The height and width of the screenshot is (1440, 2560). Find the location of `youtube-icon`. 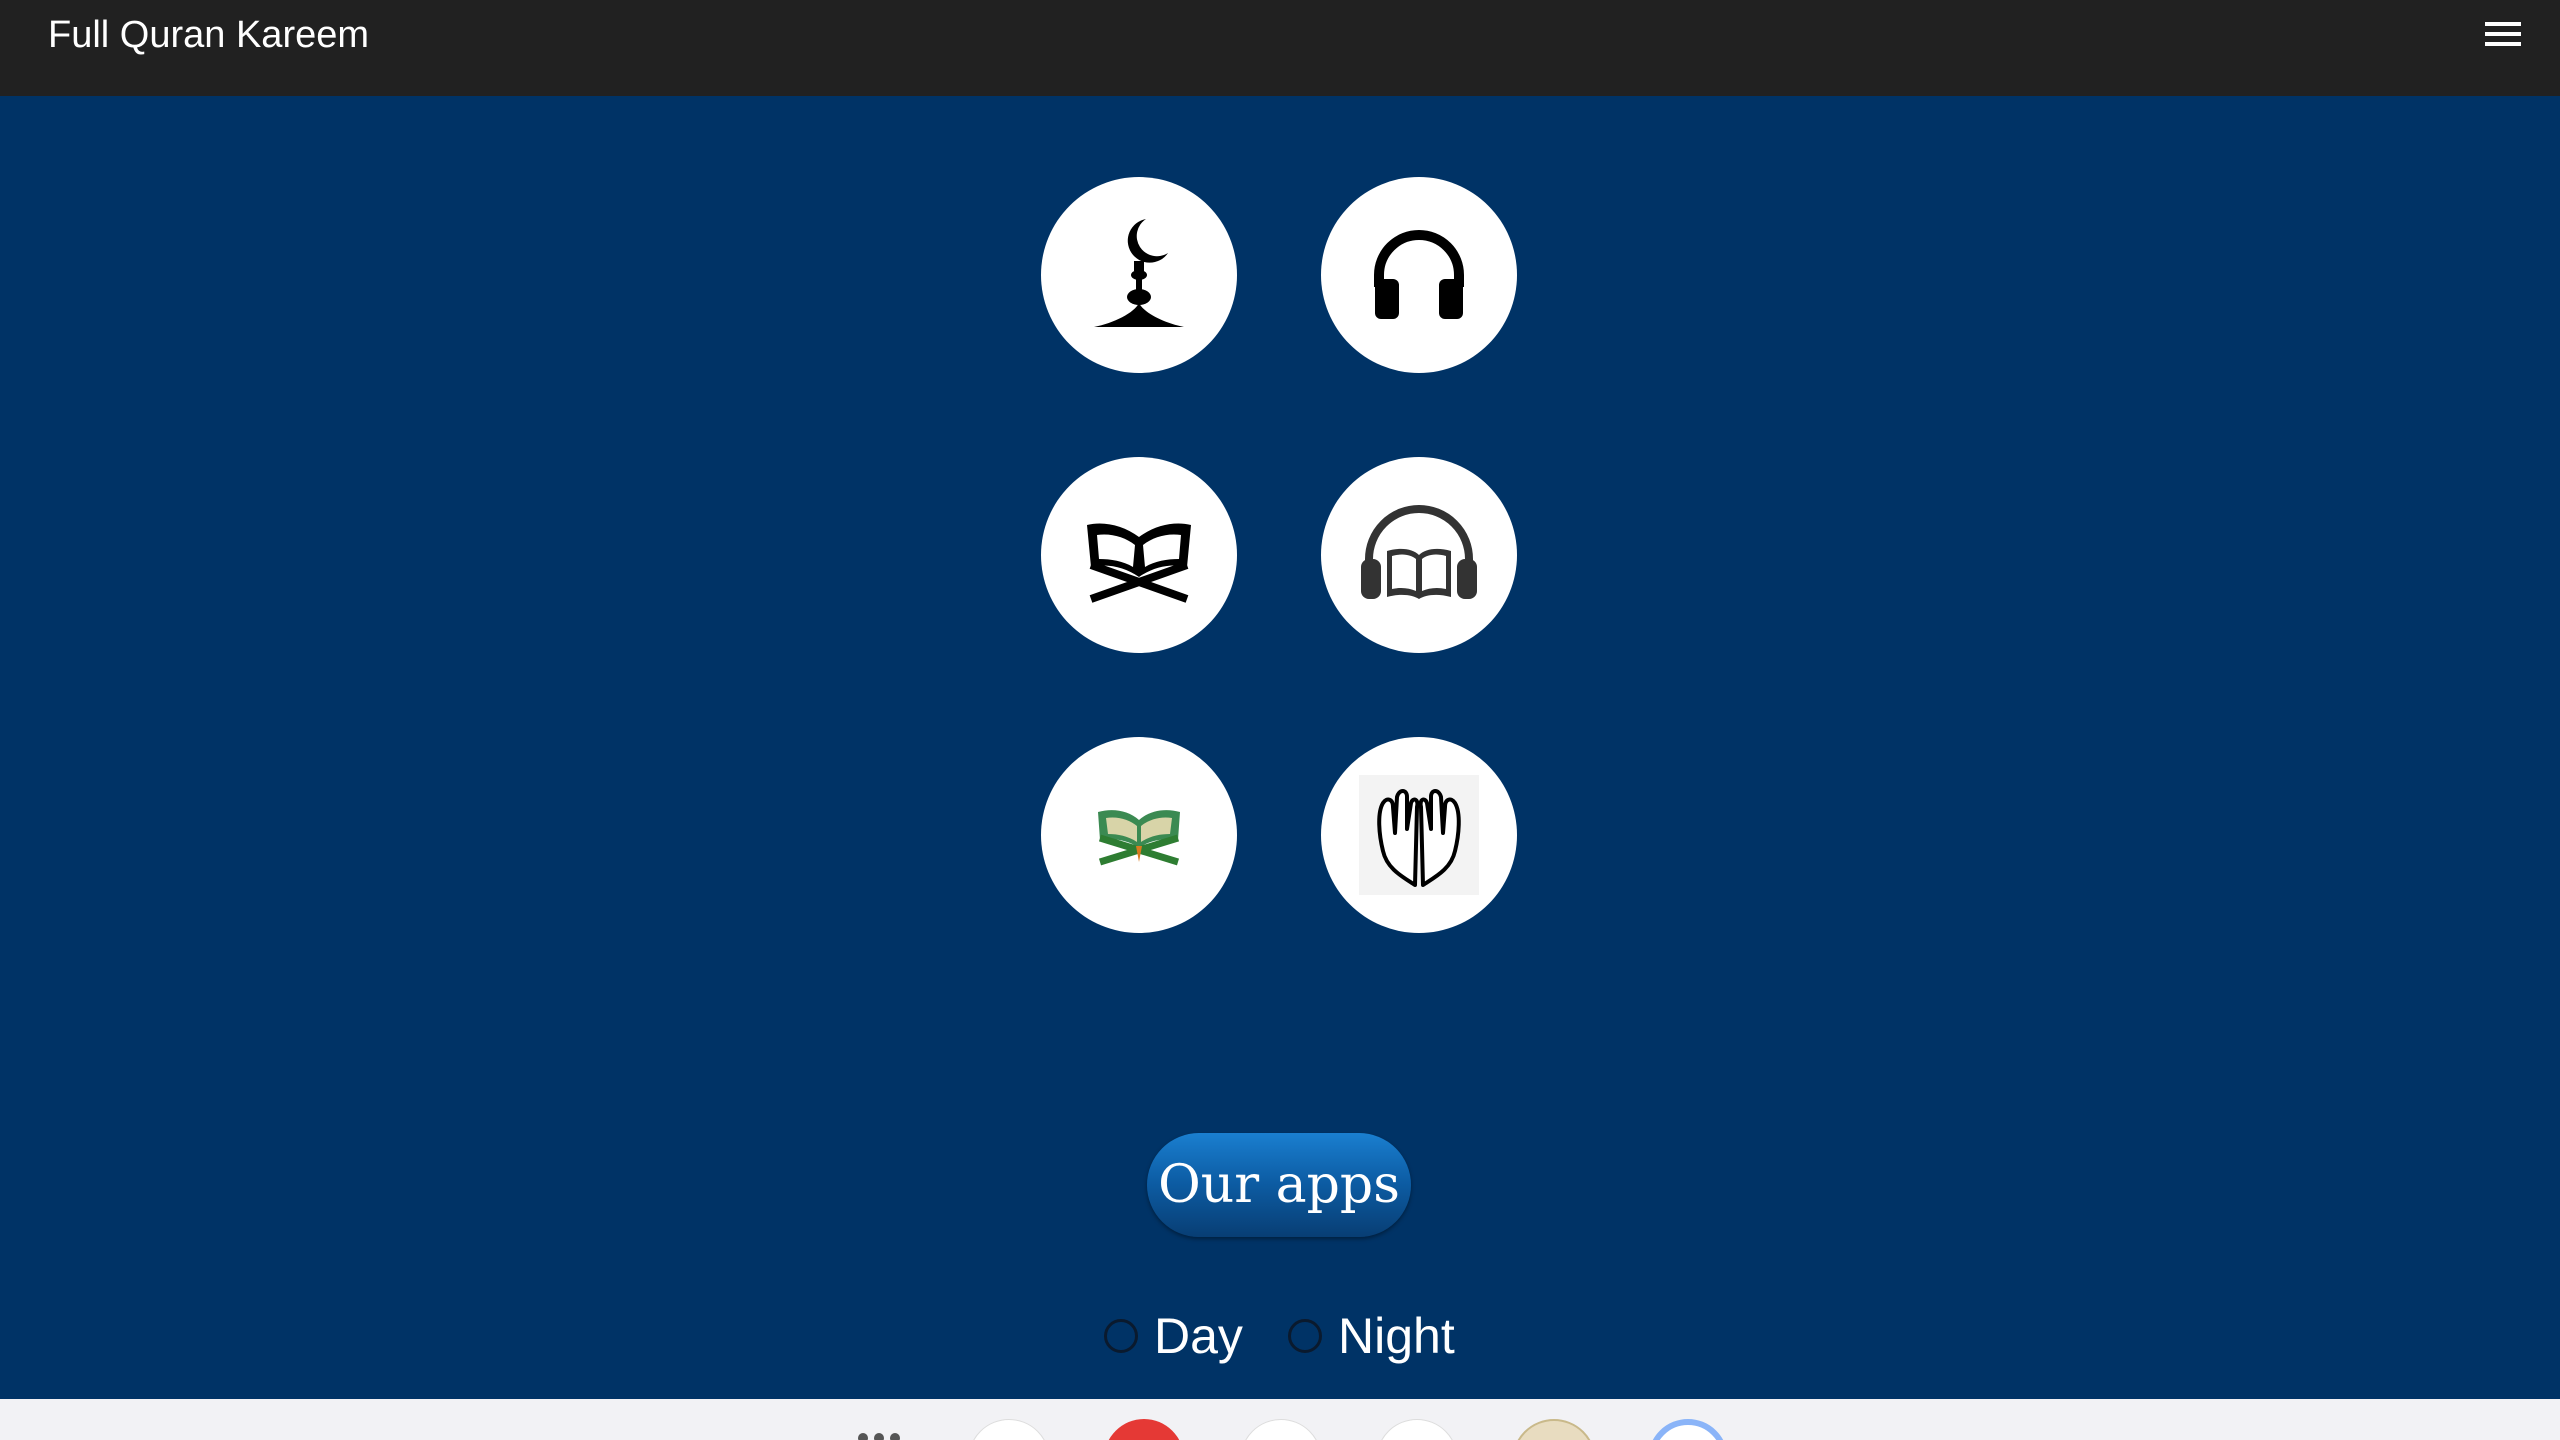

youtube-icon is located at coordinates (1144, 1429).